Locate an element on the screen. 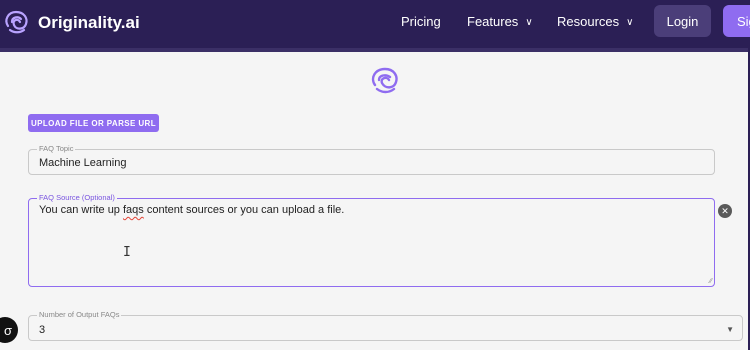  close-circle-icon: ✕ is located at coordinates (725, 211).